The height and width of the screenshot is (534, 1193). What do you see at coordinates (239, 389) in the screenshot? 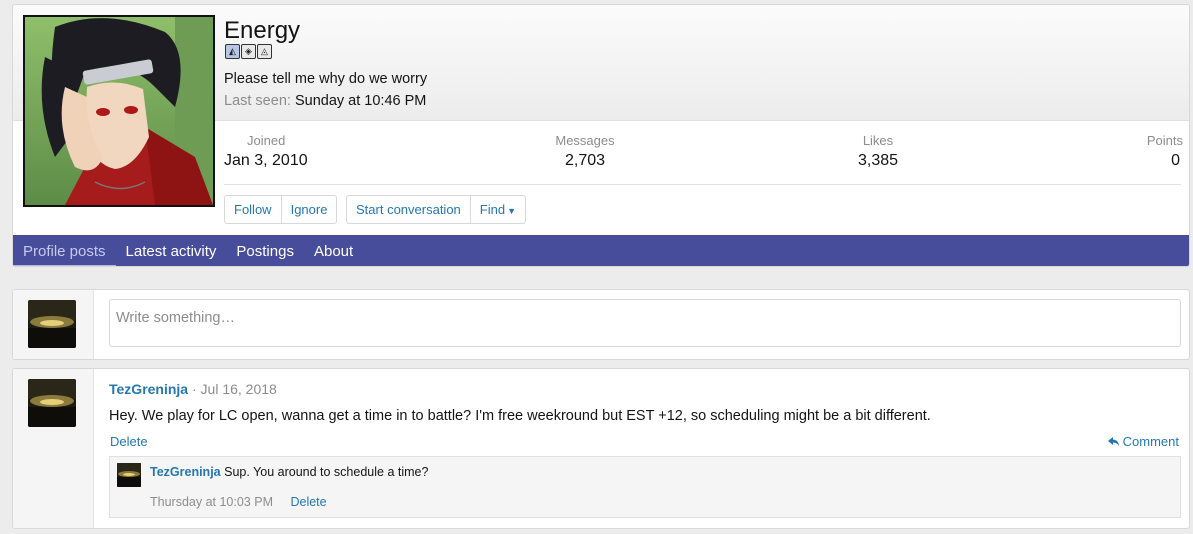
I see `post-date: Jul 16, 2018` at bounding box center [239, 389].